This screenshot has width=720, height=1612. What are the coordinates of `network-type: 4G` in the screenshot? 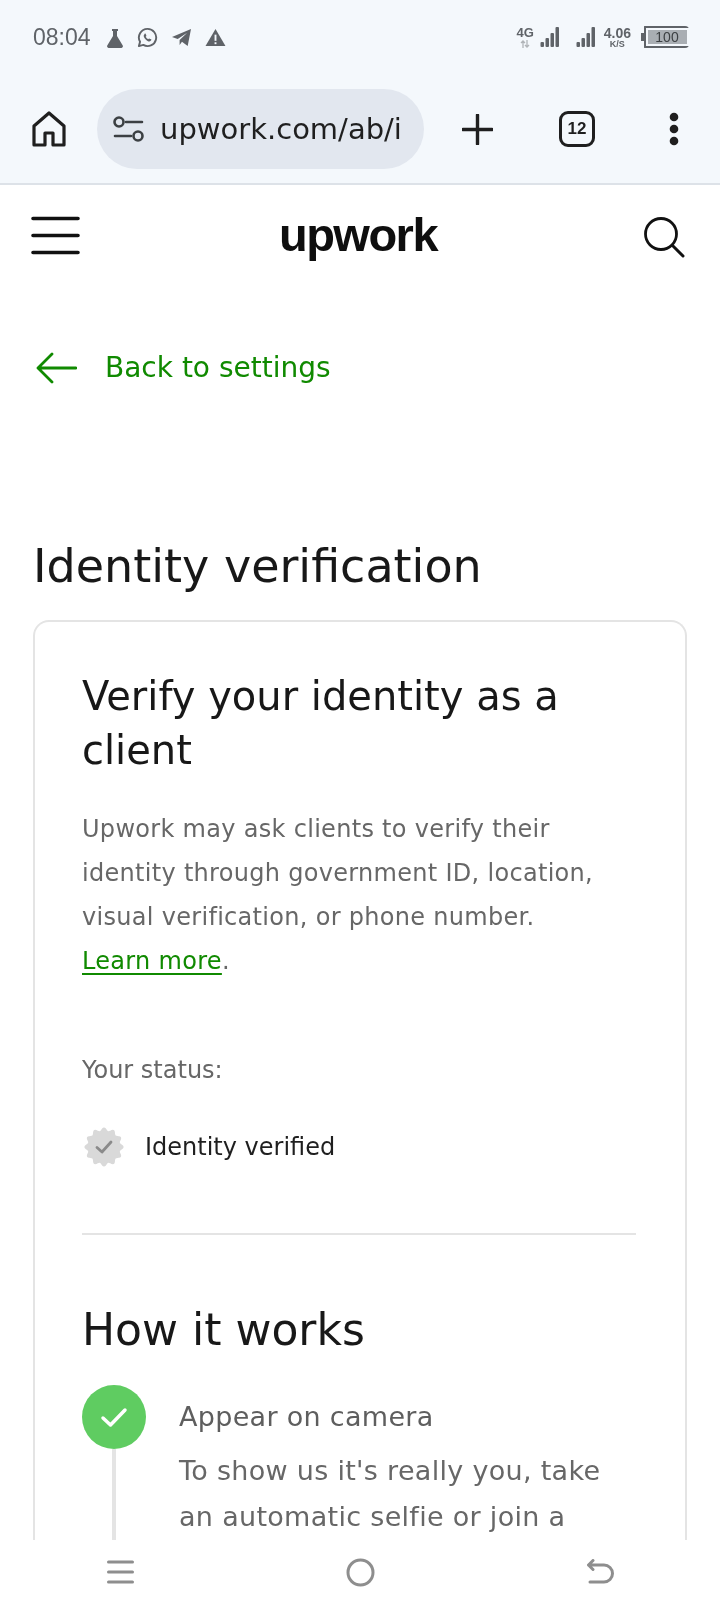 It's located at (525, 33).